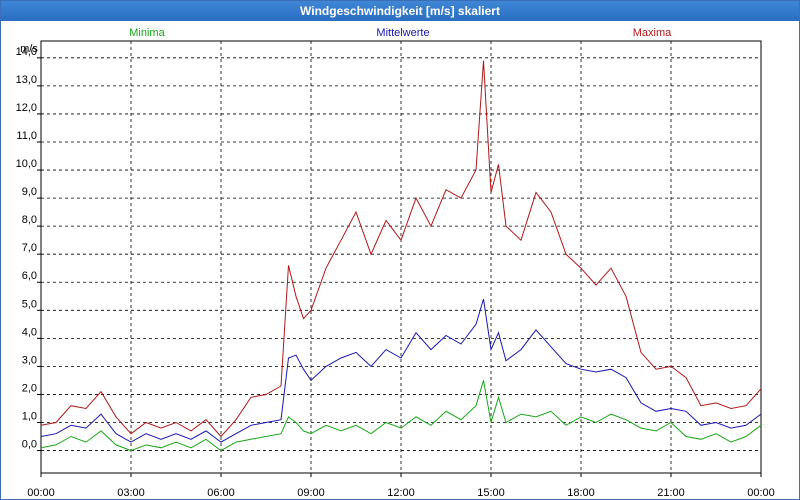 Image resolution: width=800 pixels, height=500 pixels. Describe the element at coordinates (402, 33) in the screenshot. I see `legend-mittelwerte: Mittelwerte` at that location.